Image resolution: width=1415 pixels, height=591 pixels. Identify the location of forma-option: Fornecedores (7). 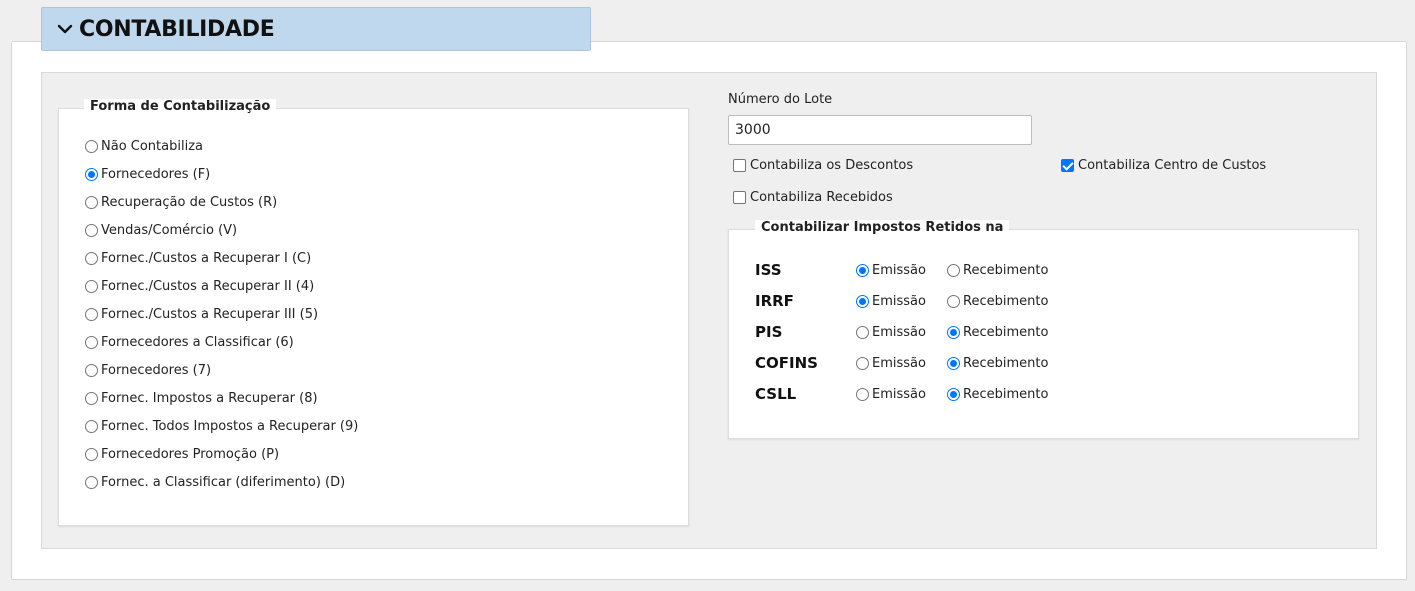
(148, 370).